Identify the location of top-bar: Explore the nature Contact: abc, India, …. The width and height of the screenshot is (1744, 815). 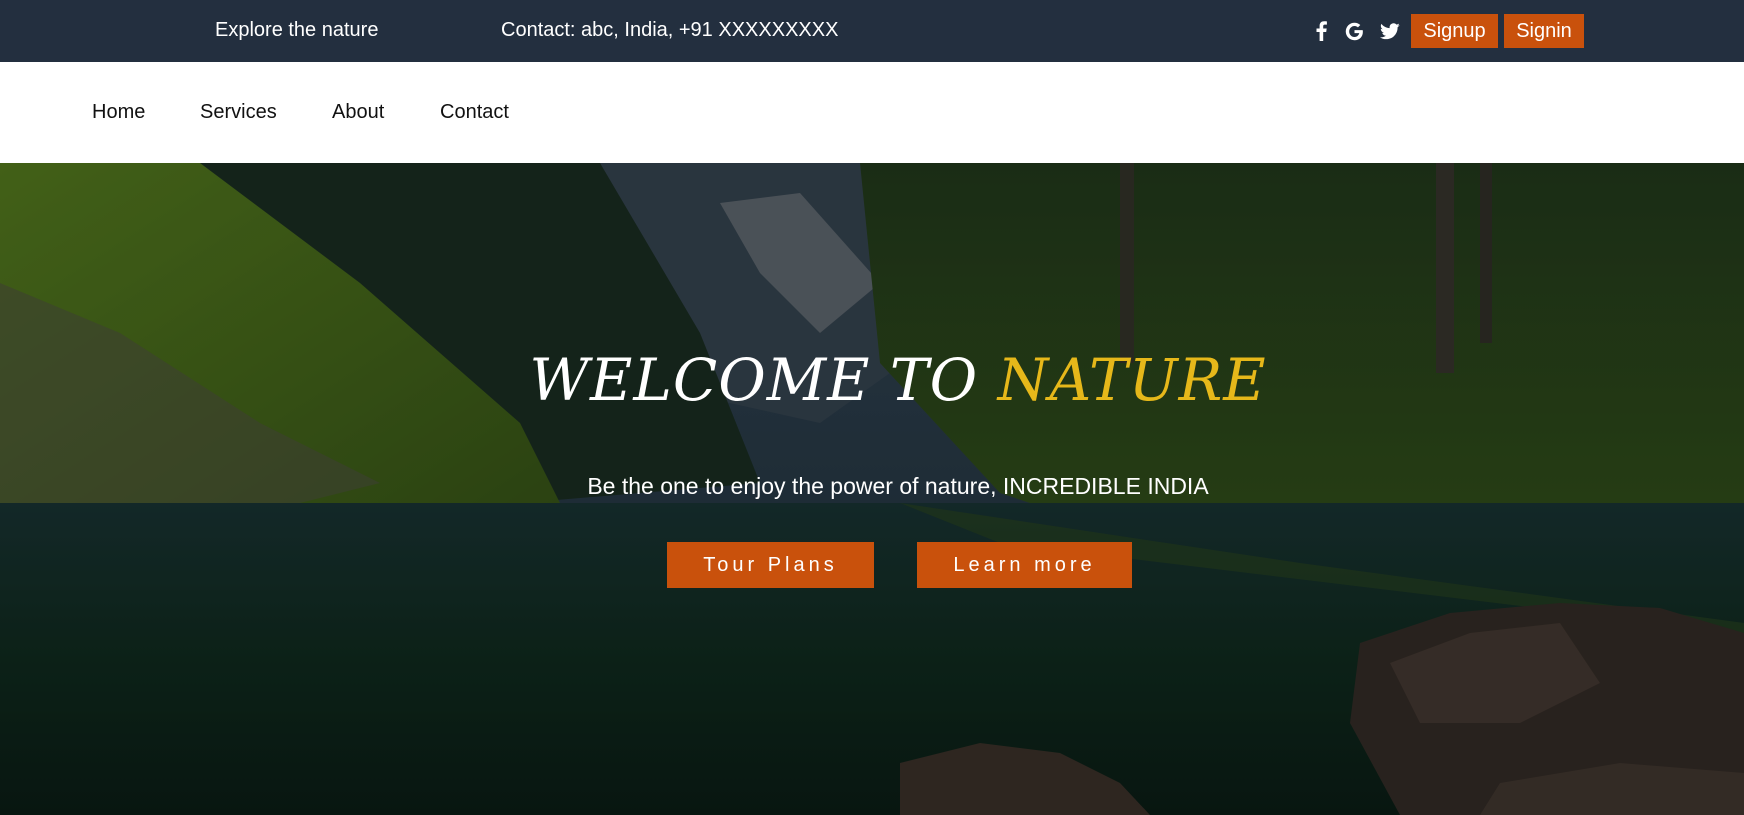
(872, 31).